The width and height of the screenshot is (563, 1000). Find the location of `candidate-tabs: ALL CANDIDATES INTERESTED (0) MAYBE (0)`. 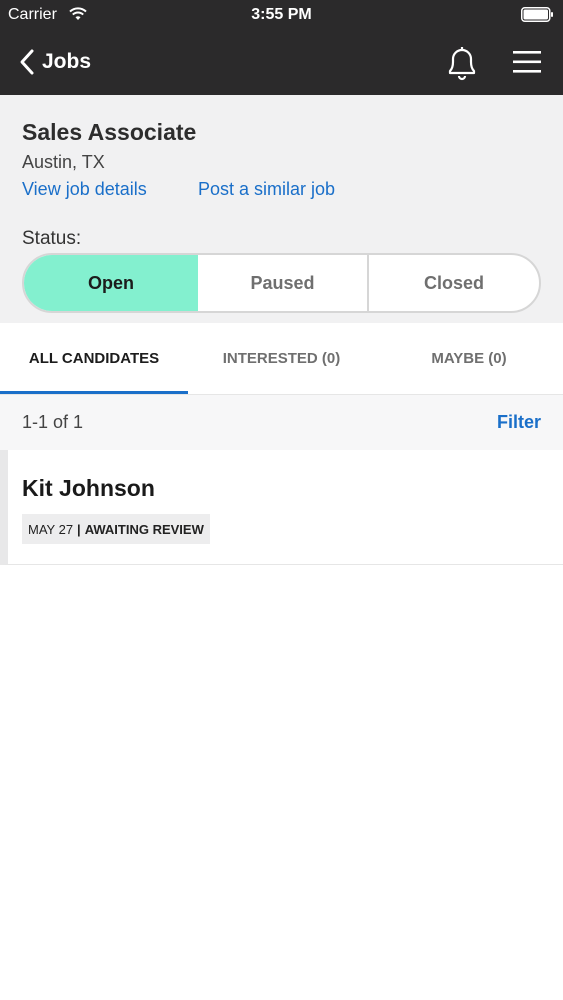

candidate-tabs: ALL CANDIDATES INTERESTED (0) MAYBE (0) is located at coordinates (281, 358).